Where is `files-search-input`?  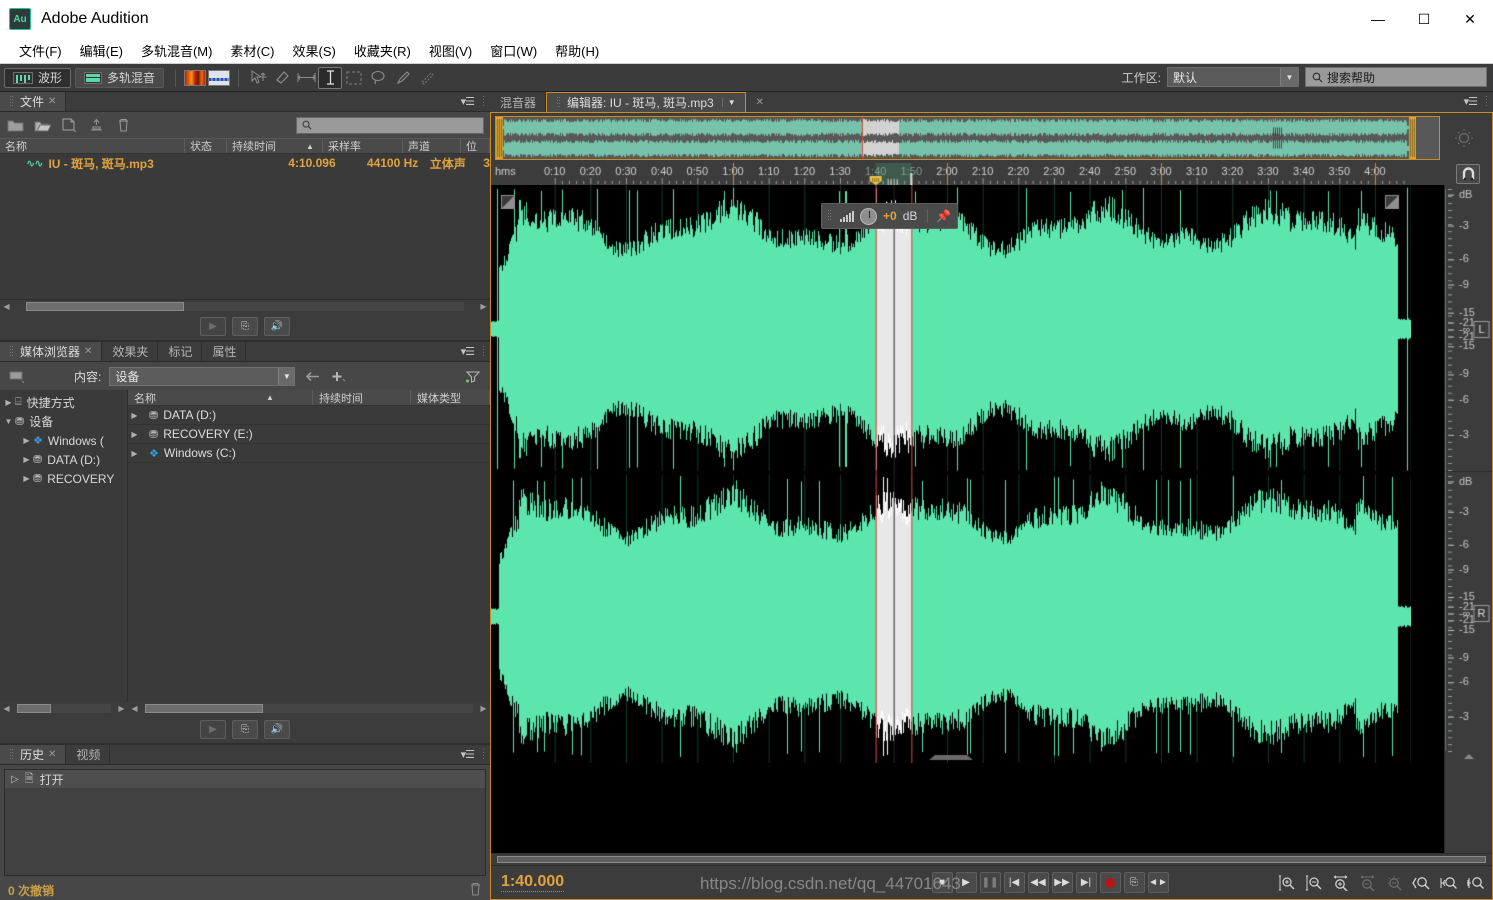
files-search-input is located at coordinates (390, 125).